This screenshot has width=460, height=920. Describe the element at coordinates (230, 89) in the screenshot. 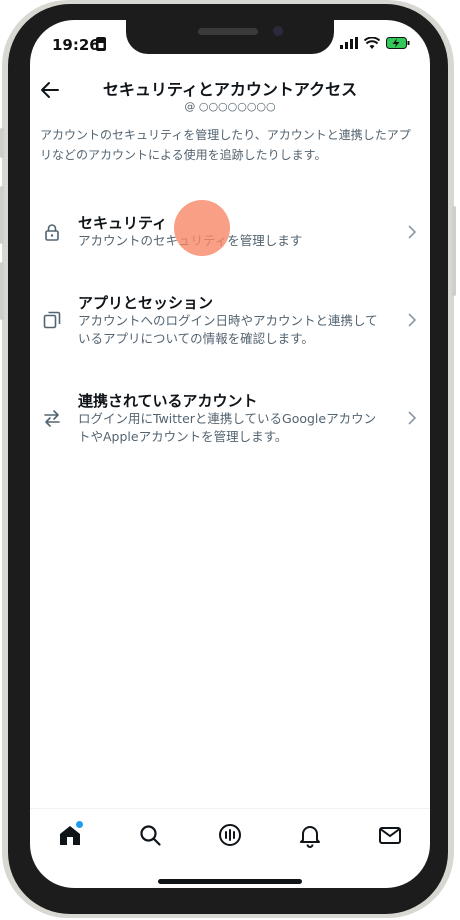

I see `page-title: セキュリティとアカウントアクセス` at that location.